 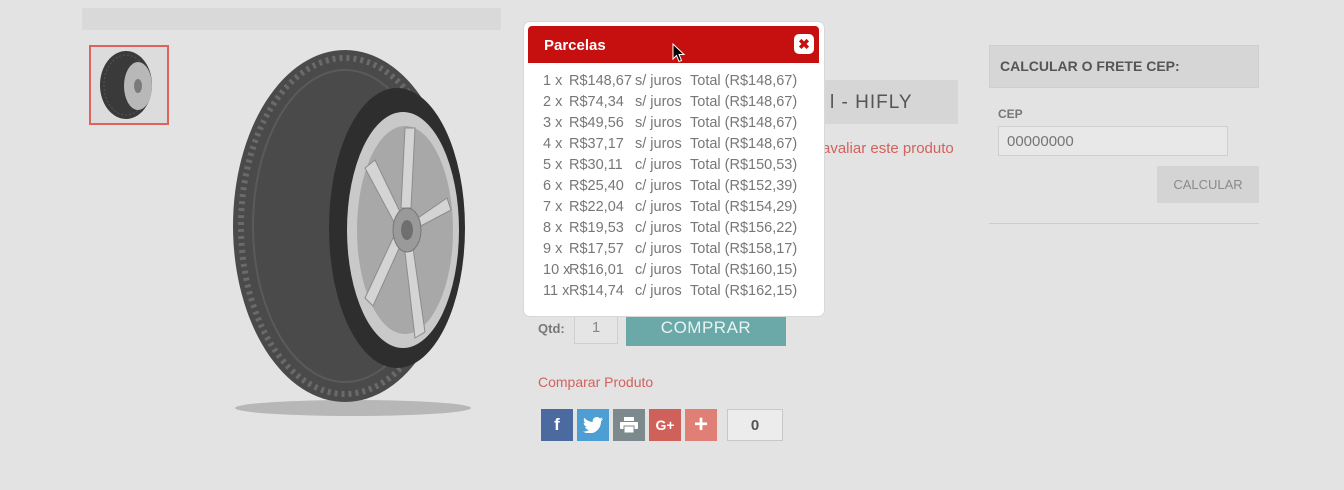 What do you see at coordinates (596, 270) in the screenshot?
I see `installment-value: R$16,01` at bounding box center [596, 270].